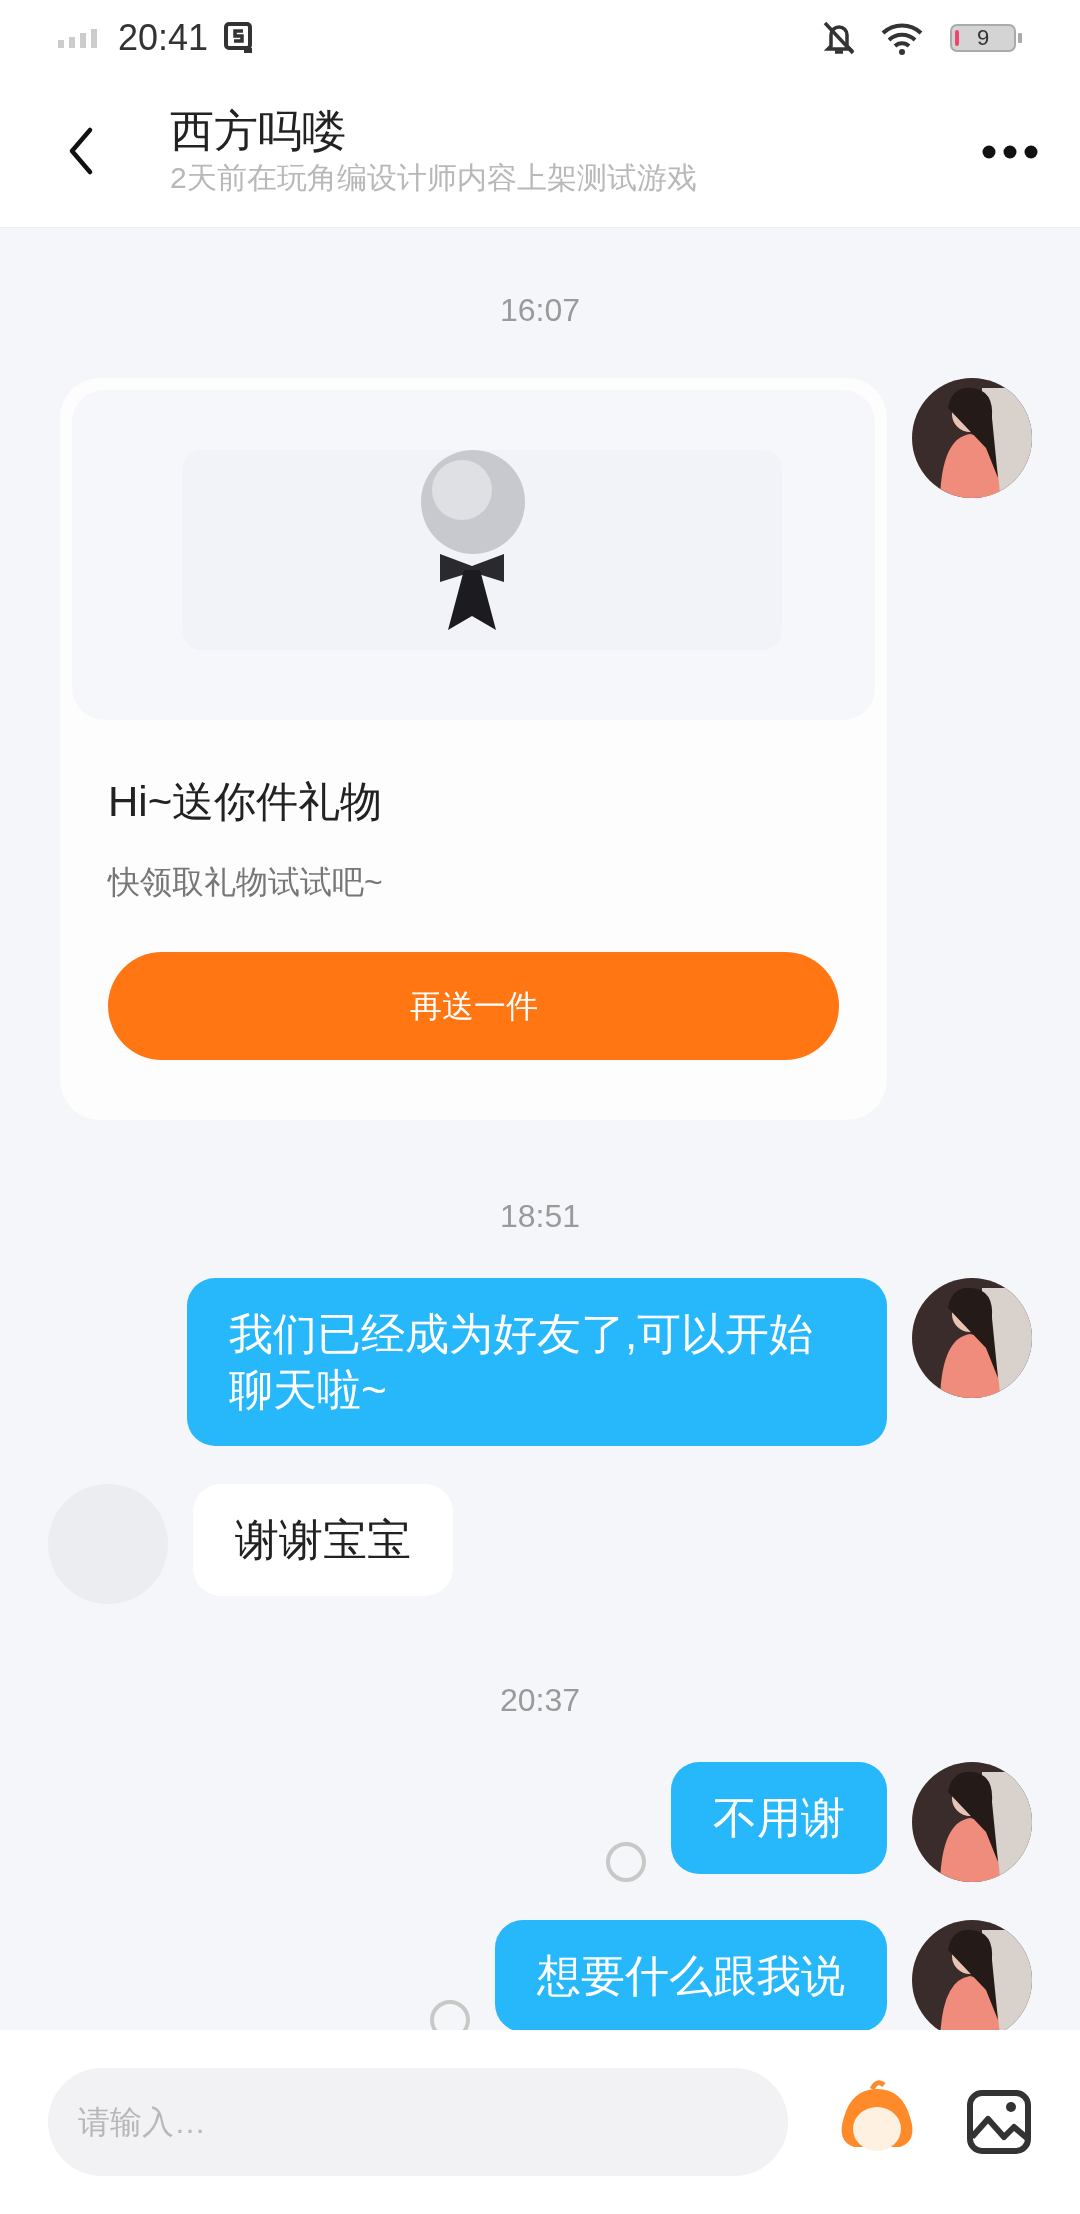 The image size is (1080, 2214). What do you see at coordinates (540, 1216) in the screenshot?
I see `timestamp: 18:51` at bounding box center [540, 1216].